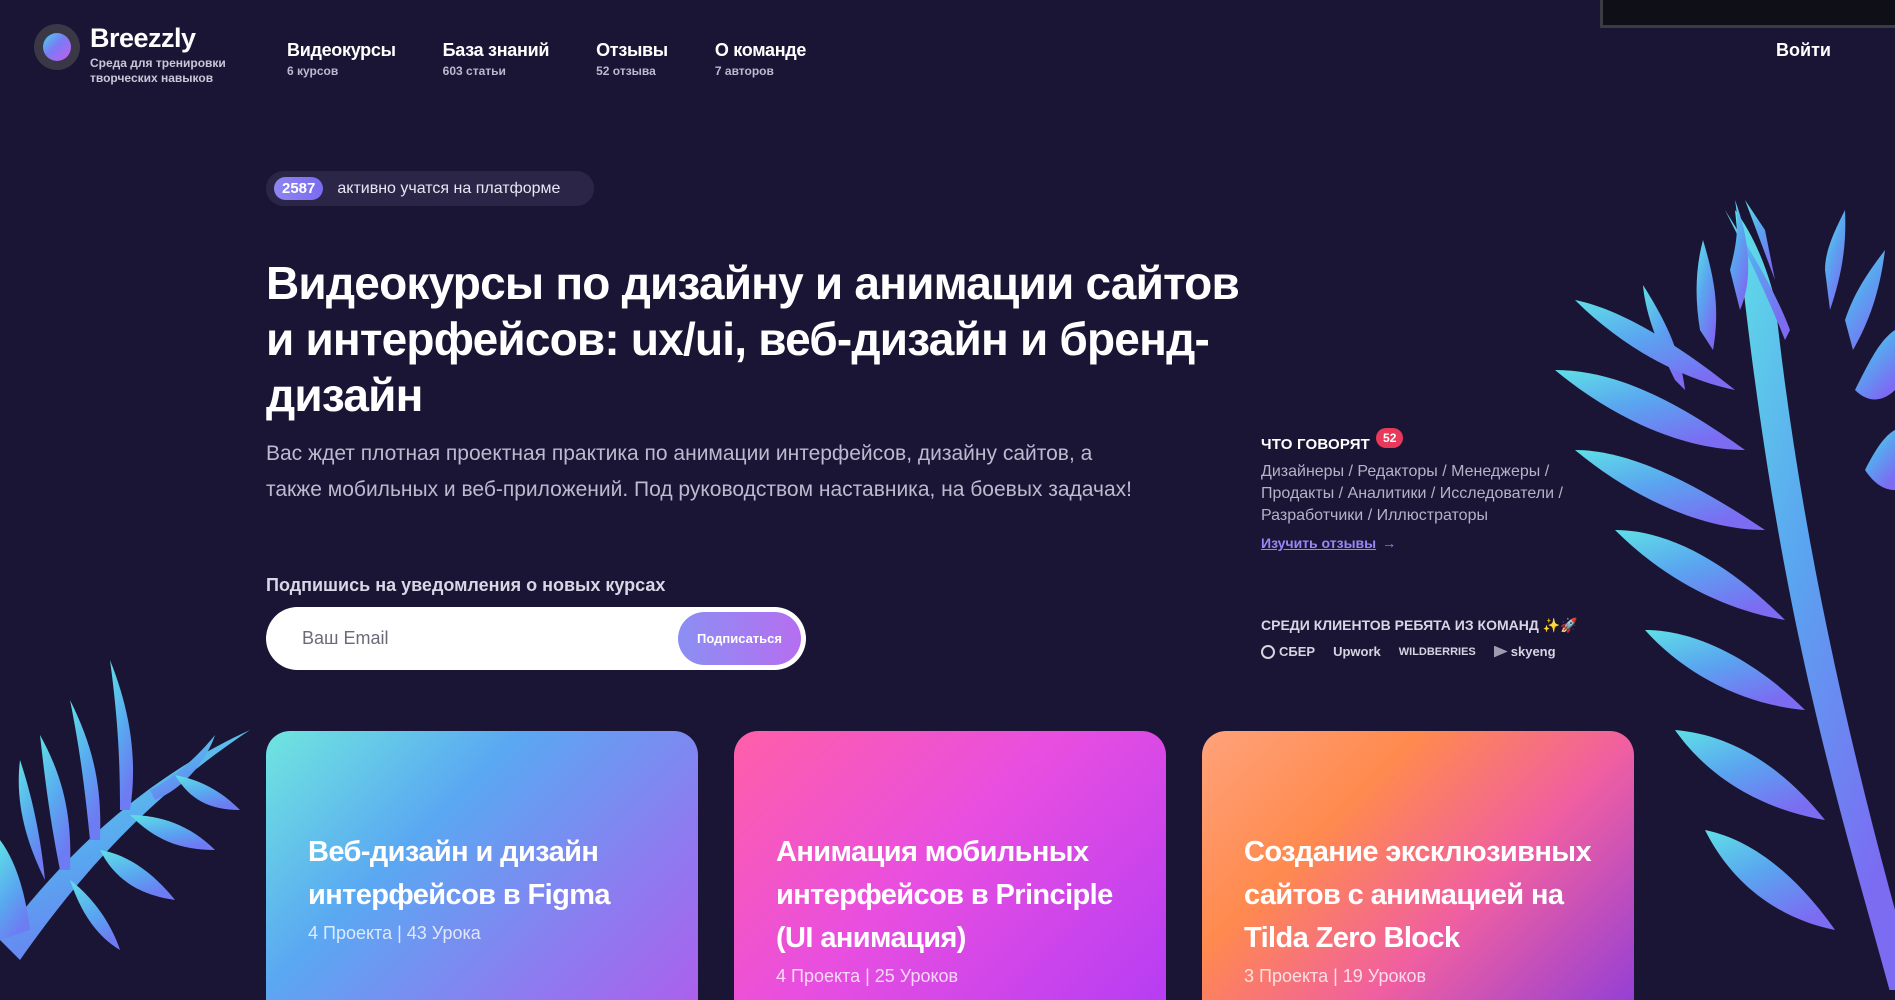 The width and height of the screenshot is (1895, 1000). I want to click on nav-count: 6 курсов, so click(313, 71).